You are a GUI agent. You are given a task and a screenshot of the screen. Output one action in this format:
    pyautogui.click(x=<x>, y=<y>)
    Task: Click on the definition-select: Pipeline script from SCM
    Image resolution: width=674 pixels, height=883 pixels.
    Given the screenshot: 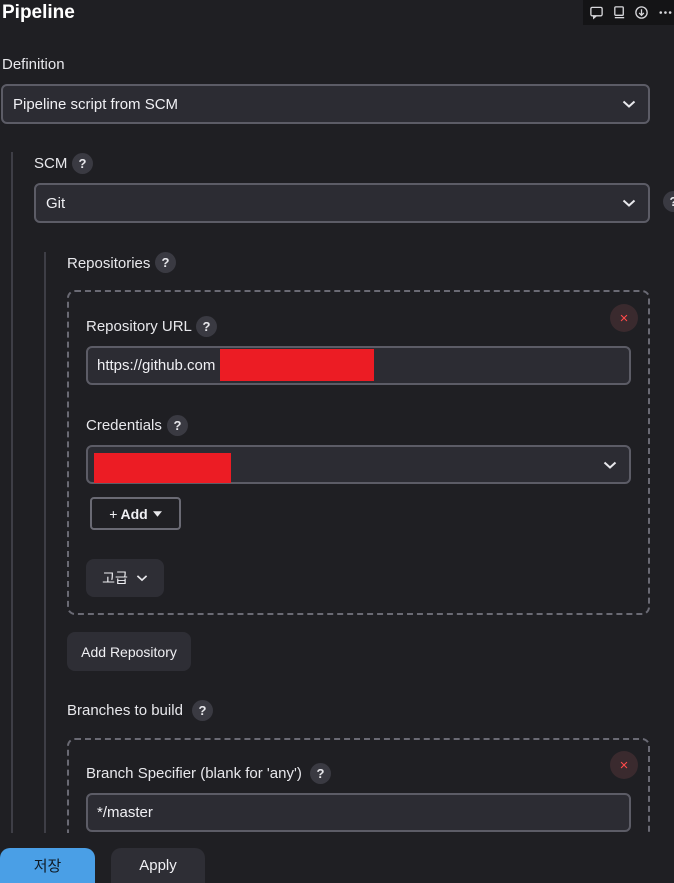 What is the action you would take?
    pyautogui.click(x=325, y=104)
    